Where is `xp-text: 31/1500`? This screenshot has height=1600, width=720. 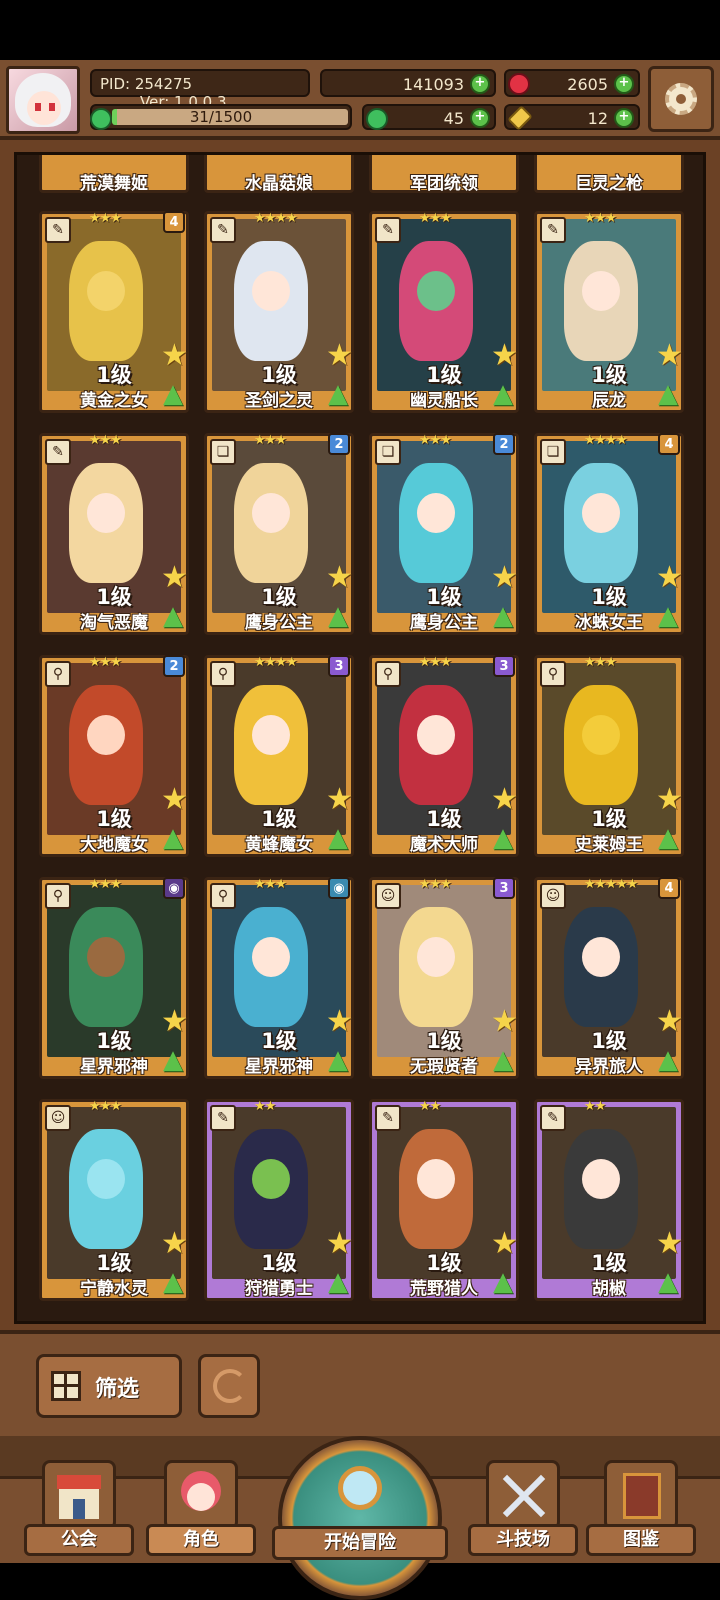 xp-text: 31/1500 is located at coordinates (221, 117).